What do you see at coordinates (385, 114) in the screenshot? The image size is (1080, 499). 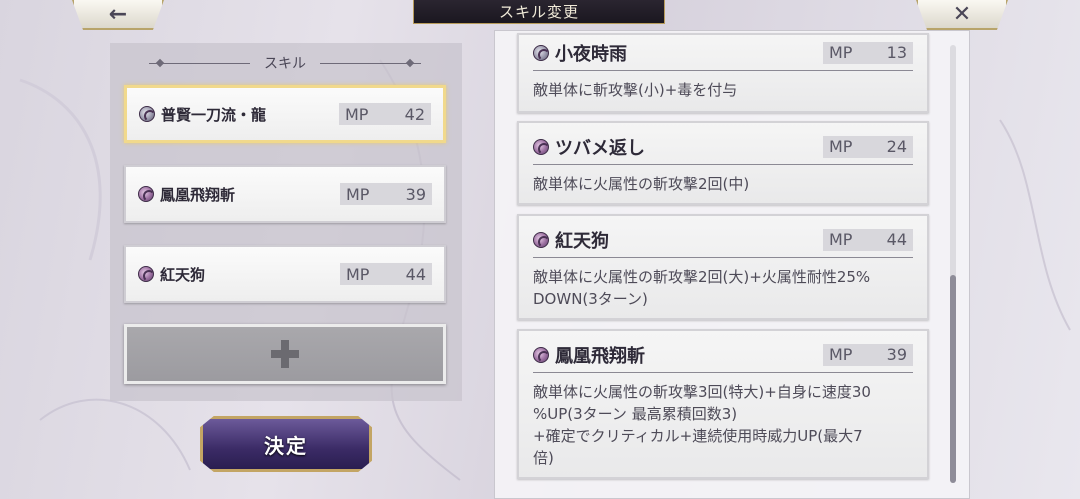 I see `mp-cost-box: MP 42` at bounding box center [385, 114].